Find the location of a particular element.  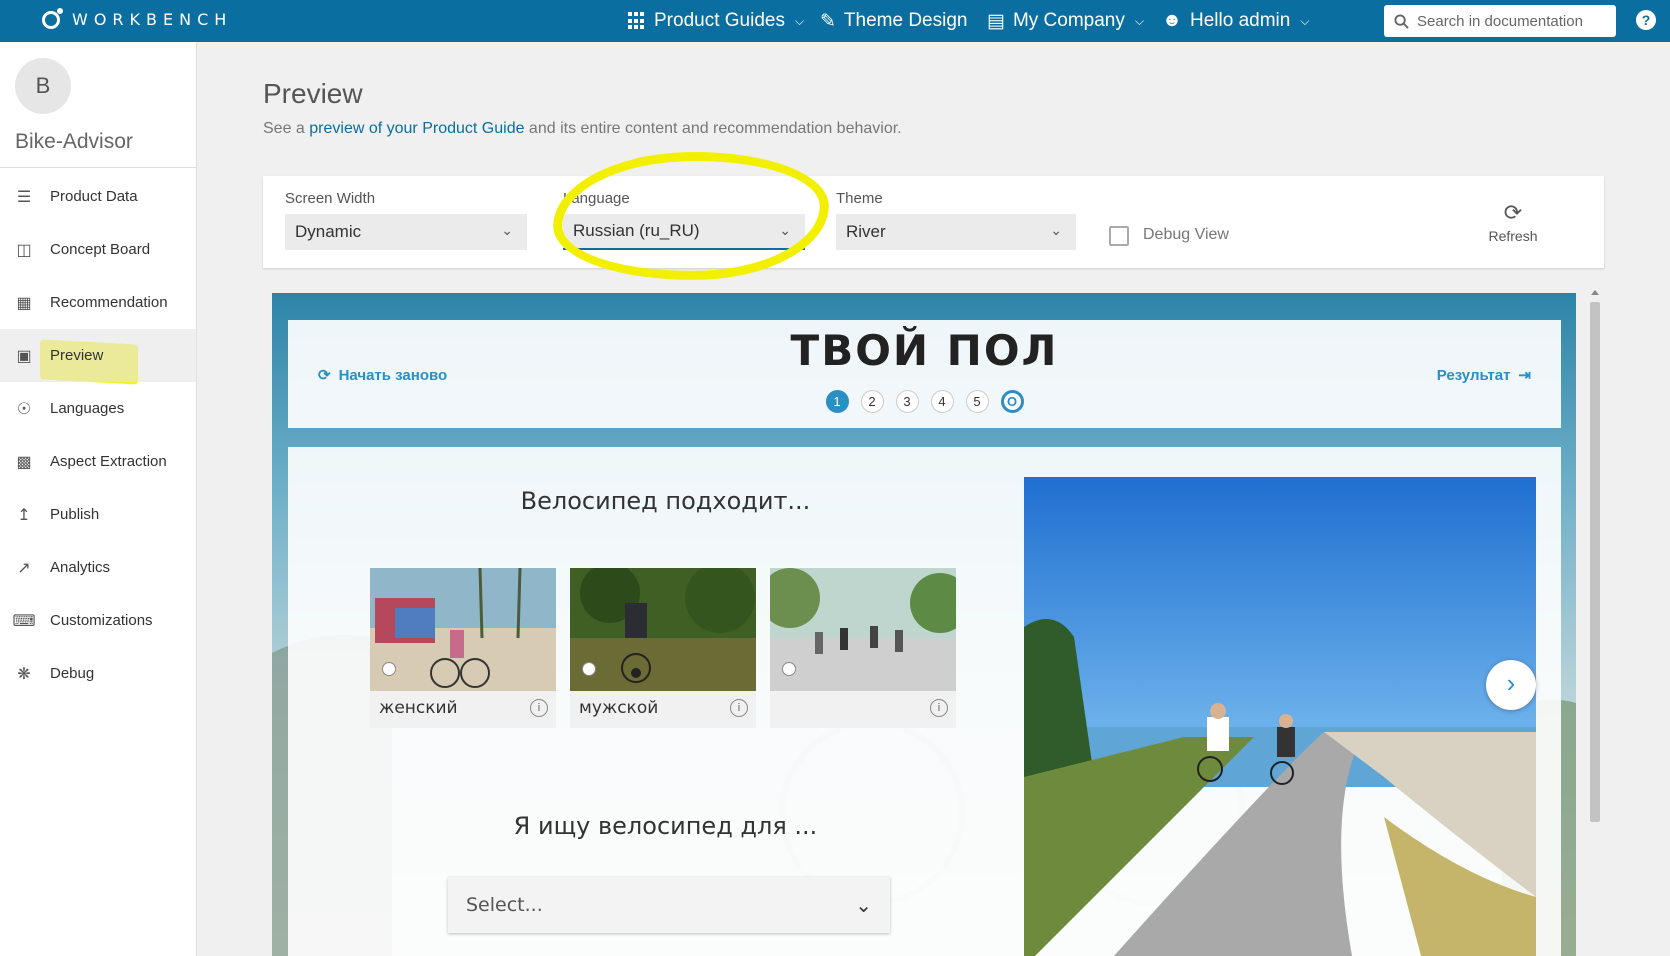

debug-view-checkbox is located at coordinates (1119, 236).